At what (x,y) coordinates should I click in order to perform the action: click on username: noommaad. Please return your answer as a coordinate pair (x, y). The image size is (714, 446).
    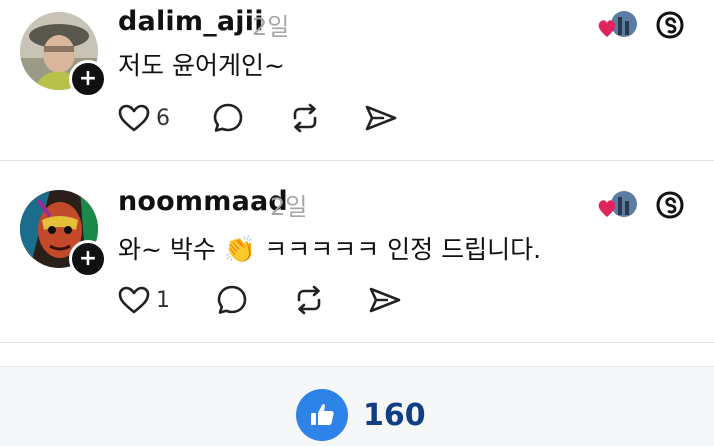
    Looking at the image, I should click on (203, 201).